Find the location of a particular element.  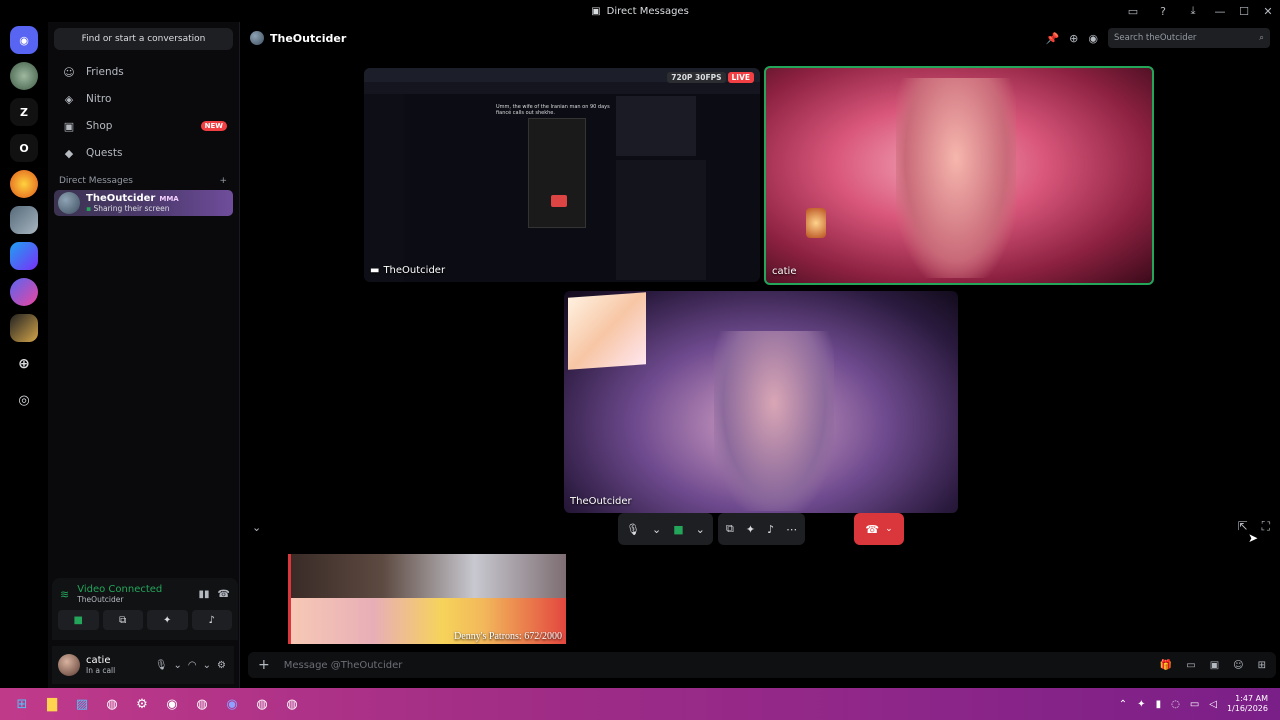

clock-time: 1:47 AM is located at coordinates (1251, 698).